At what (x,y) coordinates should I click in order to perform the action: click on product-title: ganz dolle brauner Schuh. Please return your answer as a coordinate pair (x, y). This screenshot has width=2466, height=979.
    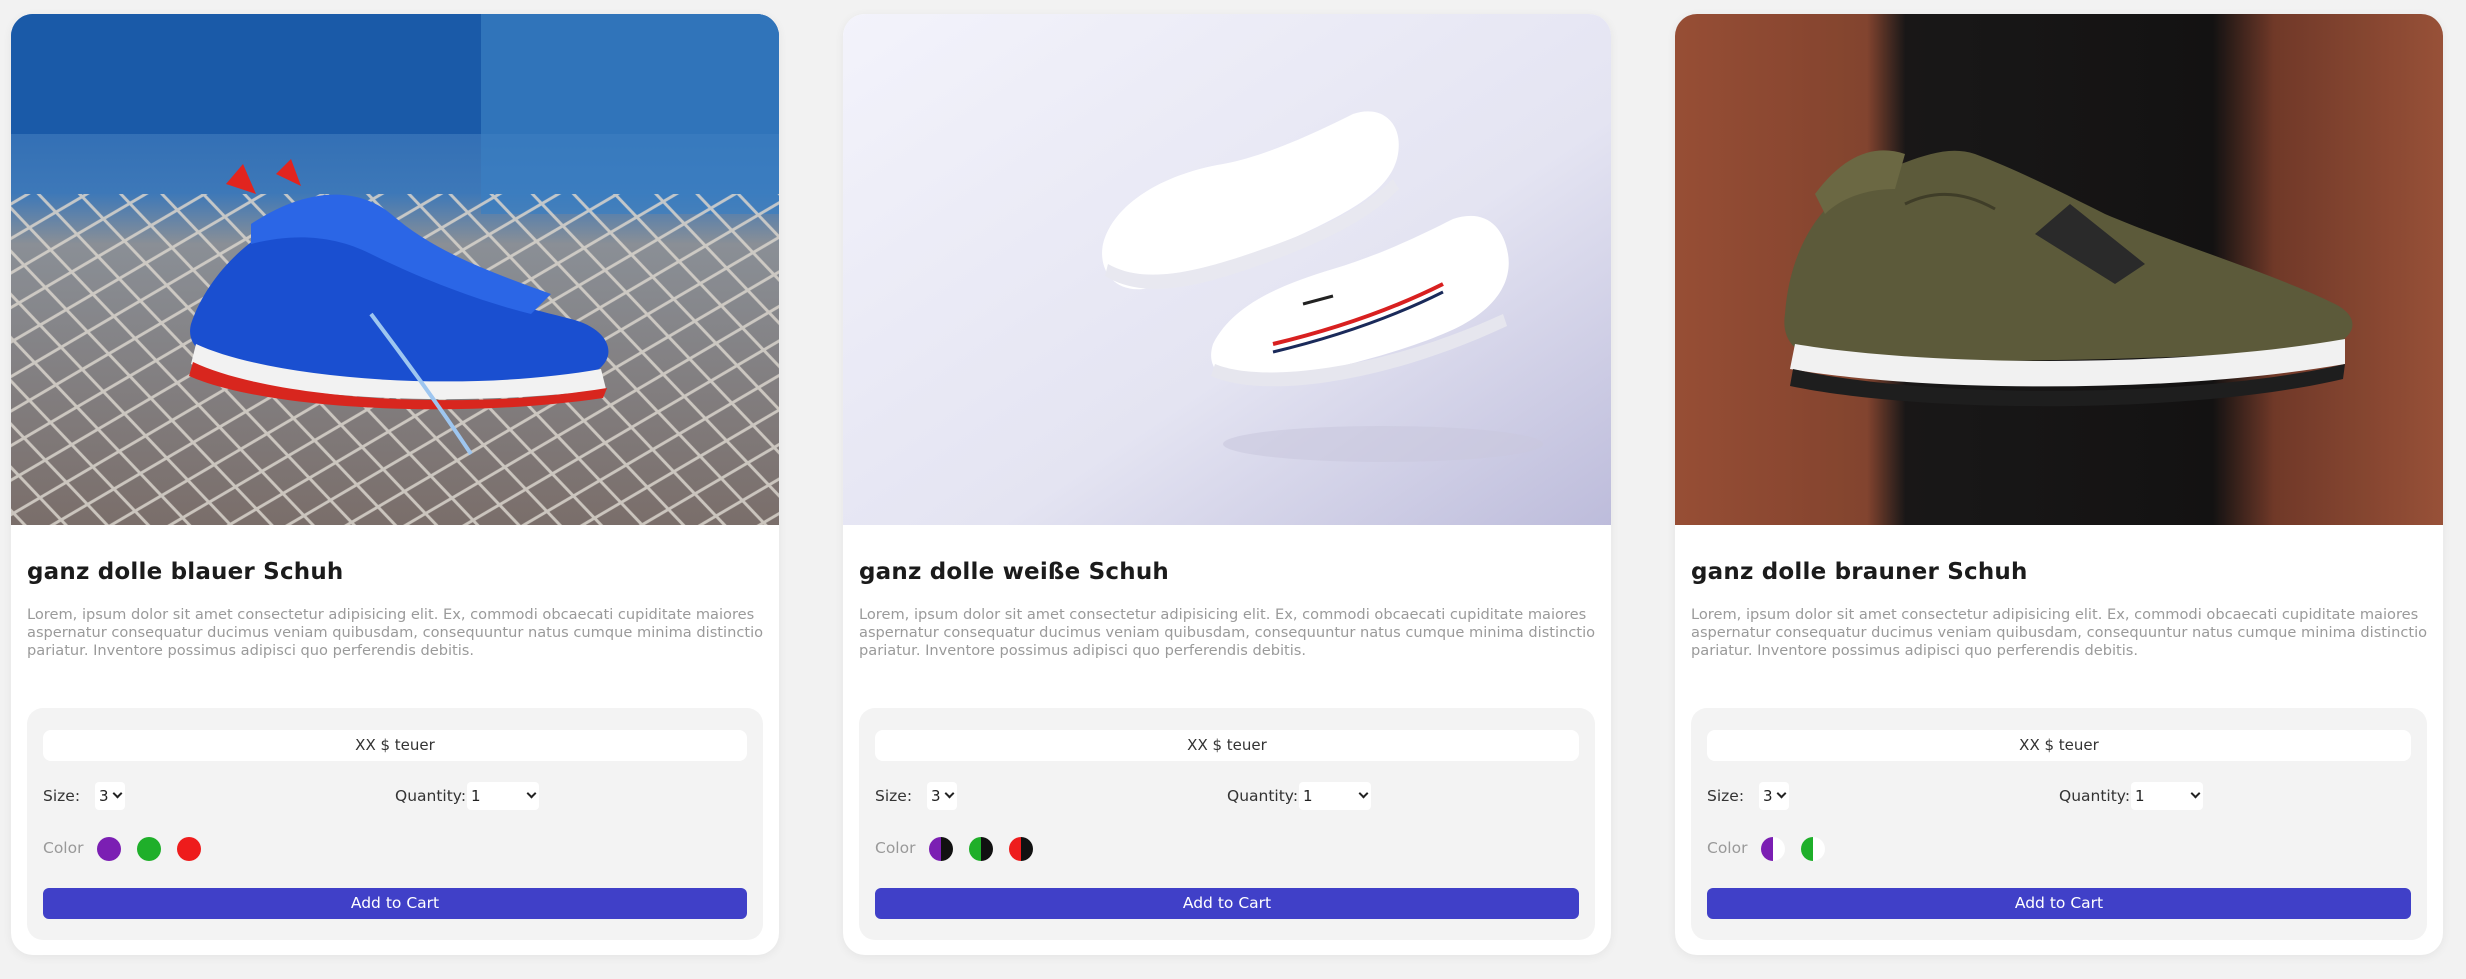
    Looking at the image, I should click on (1859, 572).